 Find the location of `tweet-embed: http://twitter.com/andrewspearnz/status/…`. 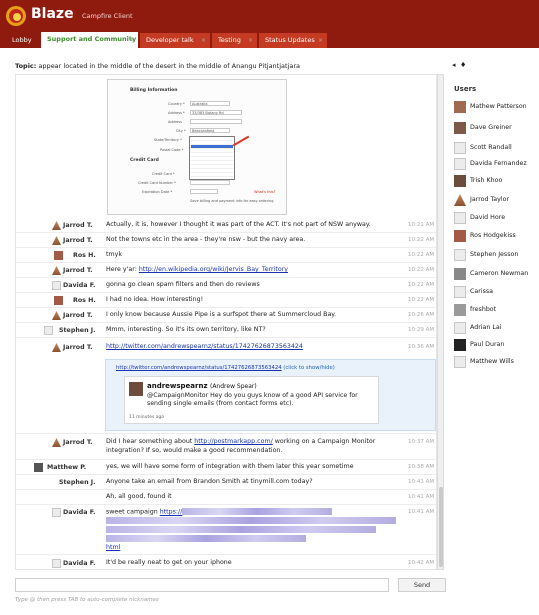

tweet-embed: http://twitter.com/andrewspearnz/status/… is located at coordinates (270, 395).